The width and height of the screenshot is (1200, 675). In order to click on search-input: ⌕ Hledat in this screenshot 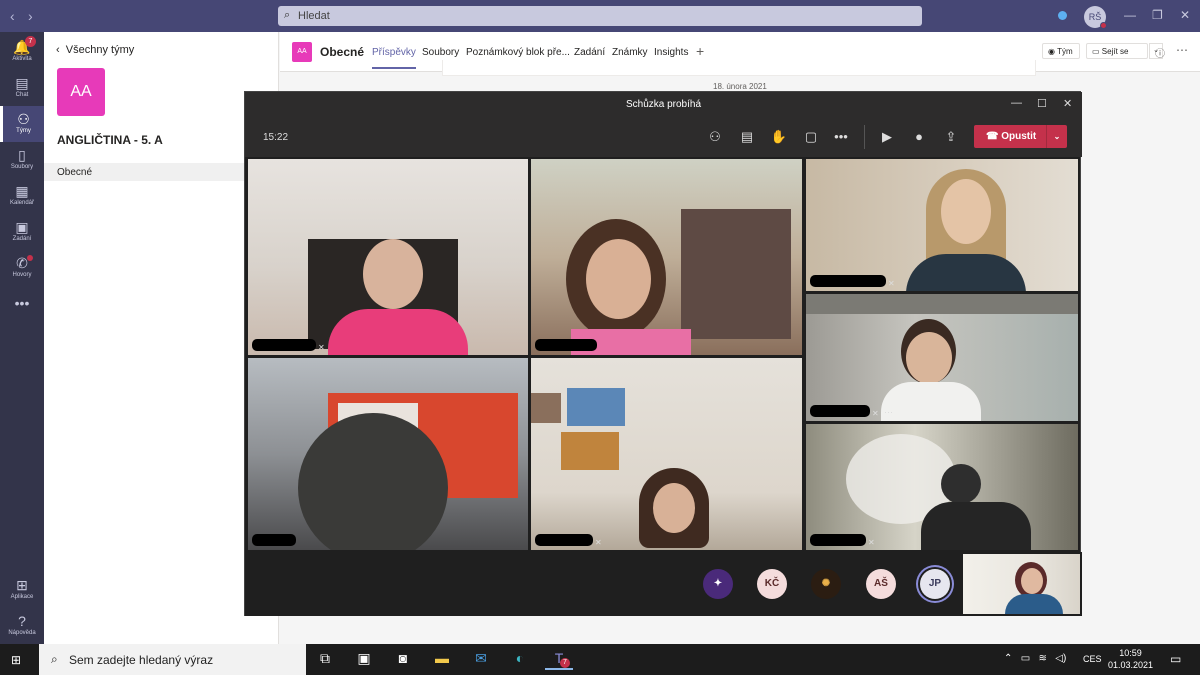, I will do `click(600, 16)`.